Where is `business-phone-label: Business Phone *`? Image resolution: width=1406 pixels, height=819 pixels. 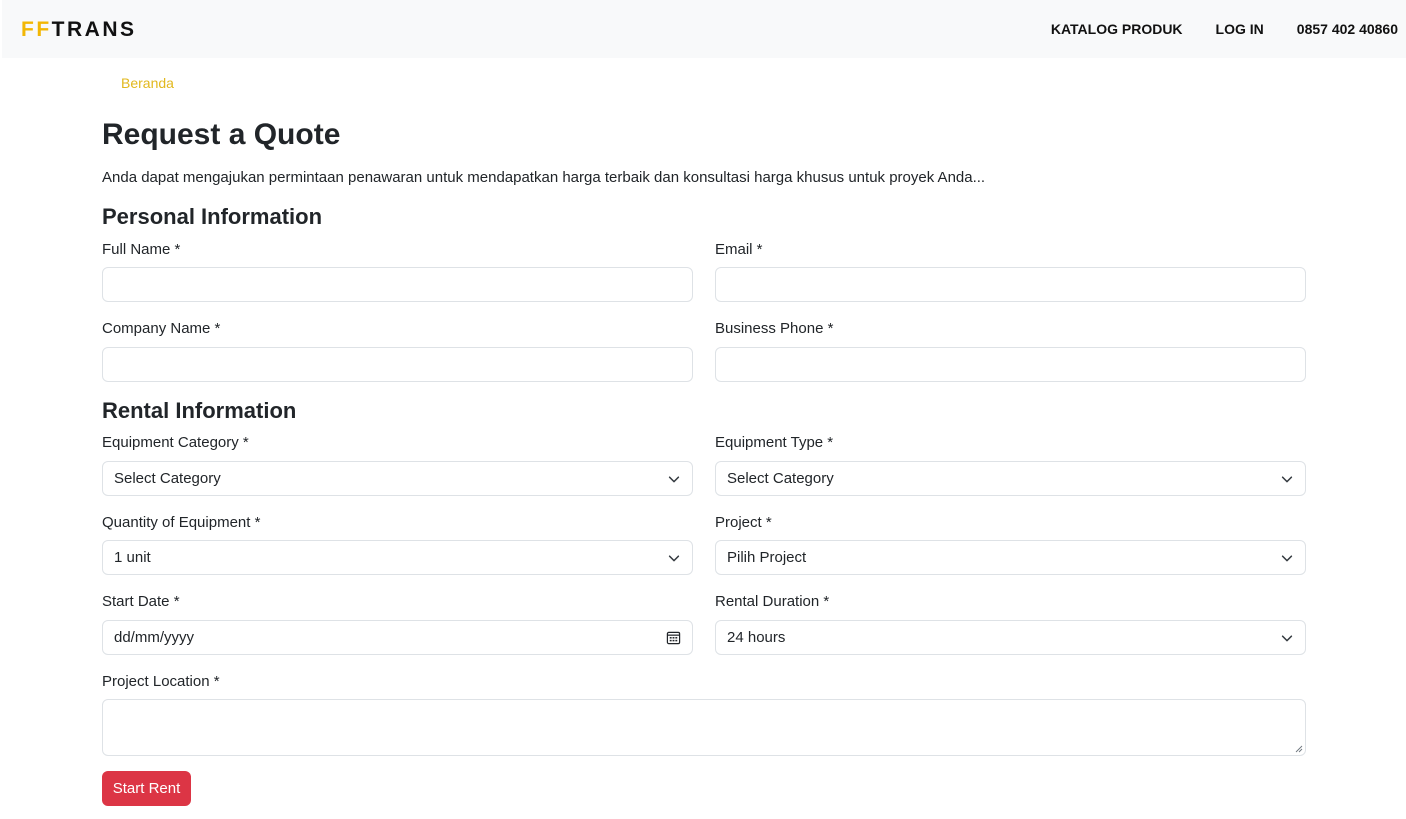
business-phone-label: Business Phone * is located at coordinates (774, 328).